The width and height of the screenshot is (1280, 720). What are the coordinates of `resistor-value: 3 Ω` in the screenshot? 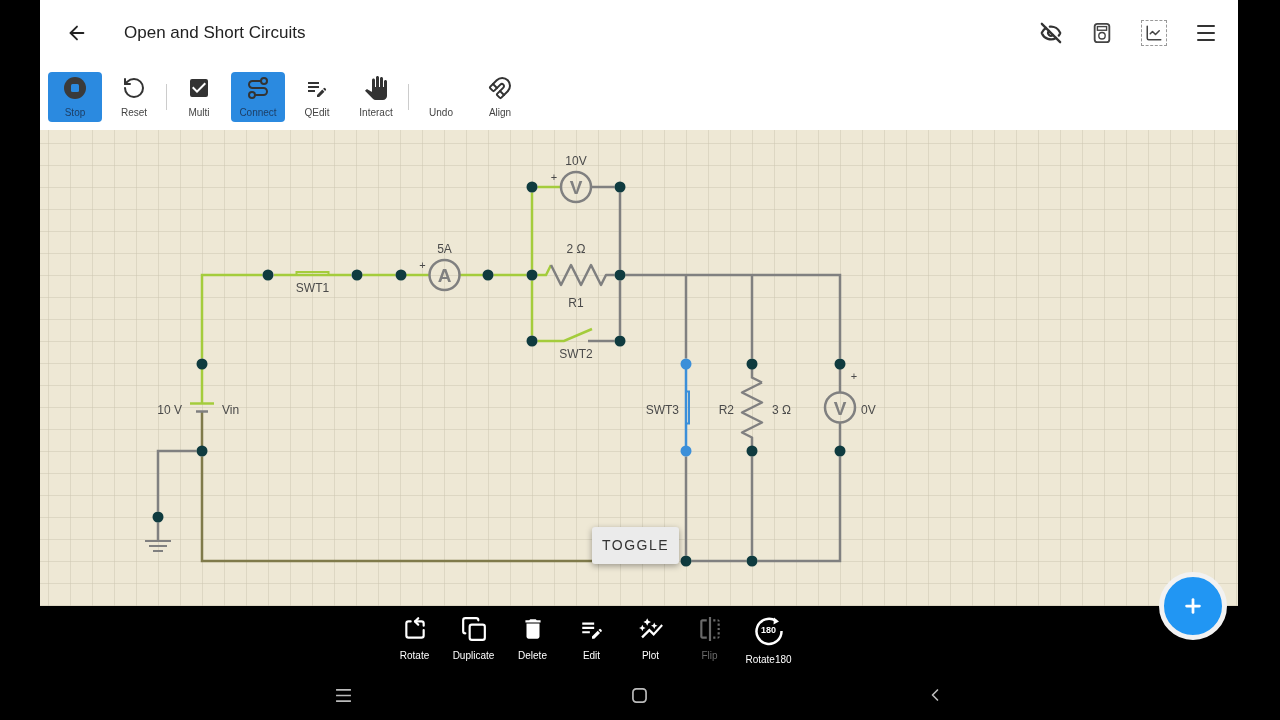 It's located at (781, 409).